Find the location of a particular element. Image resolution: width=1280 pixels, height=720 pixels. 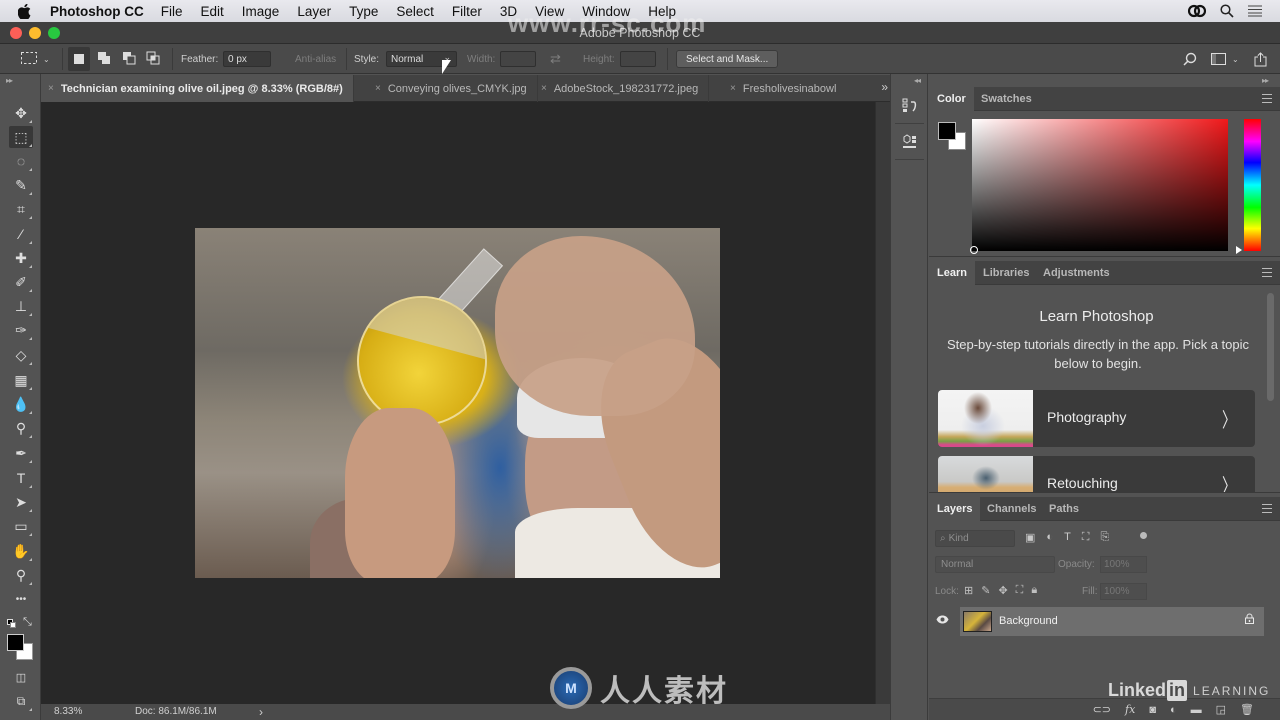

feather-input: 0 px is located at coordinates (247, 59).